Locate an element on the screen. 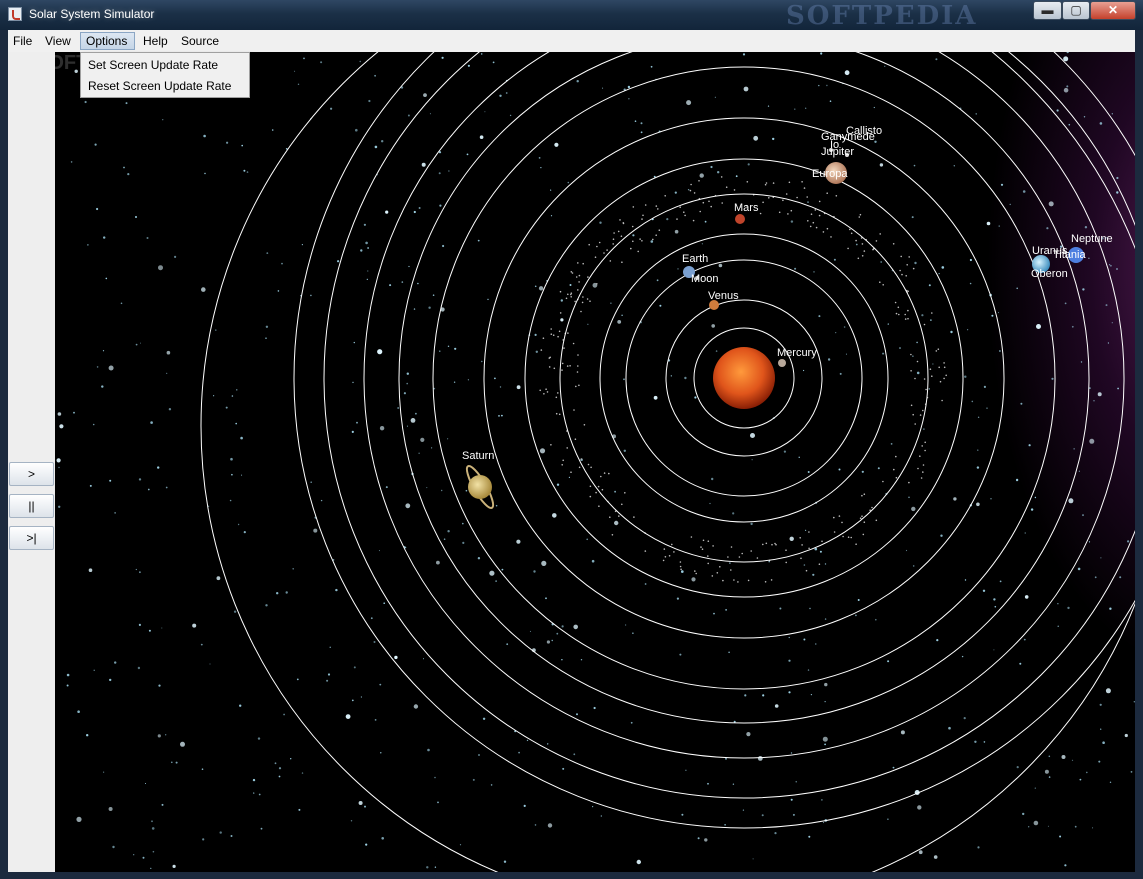 This screenshot has height=879, width=1143. label-earth: Earth is located at coordinates (695, 259).